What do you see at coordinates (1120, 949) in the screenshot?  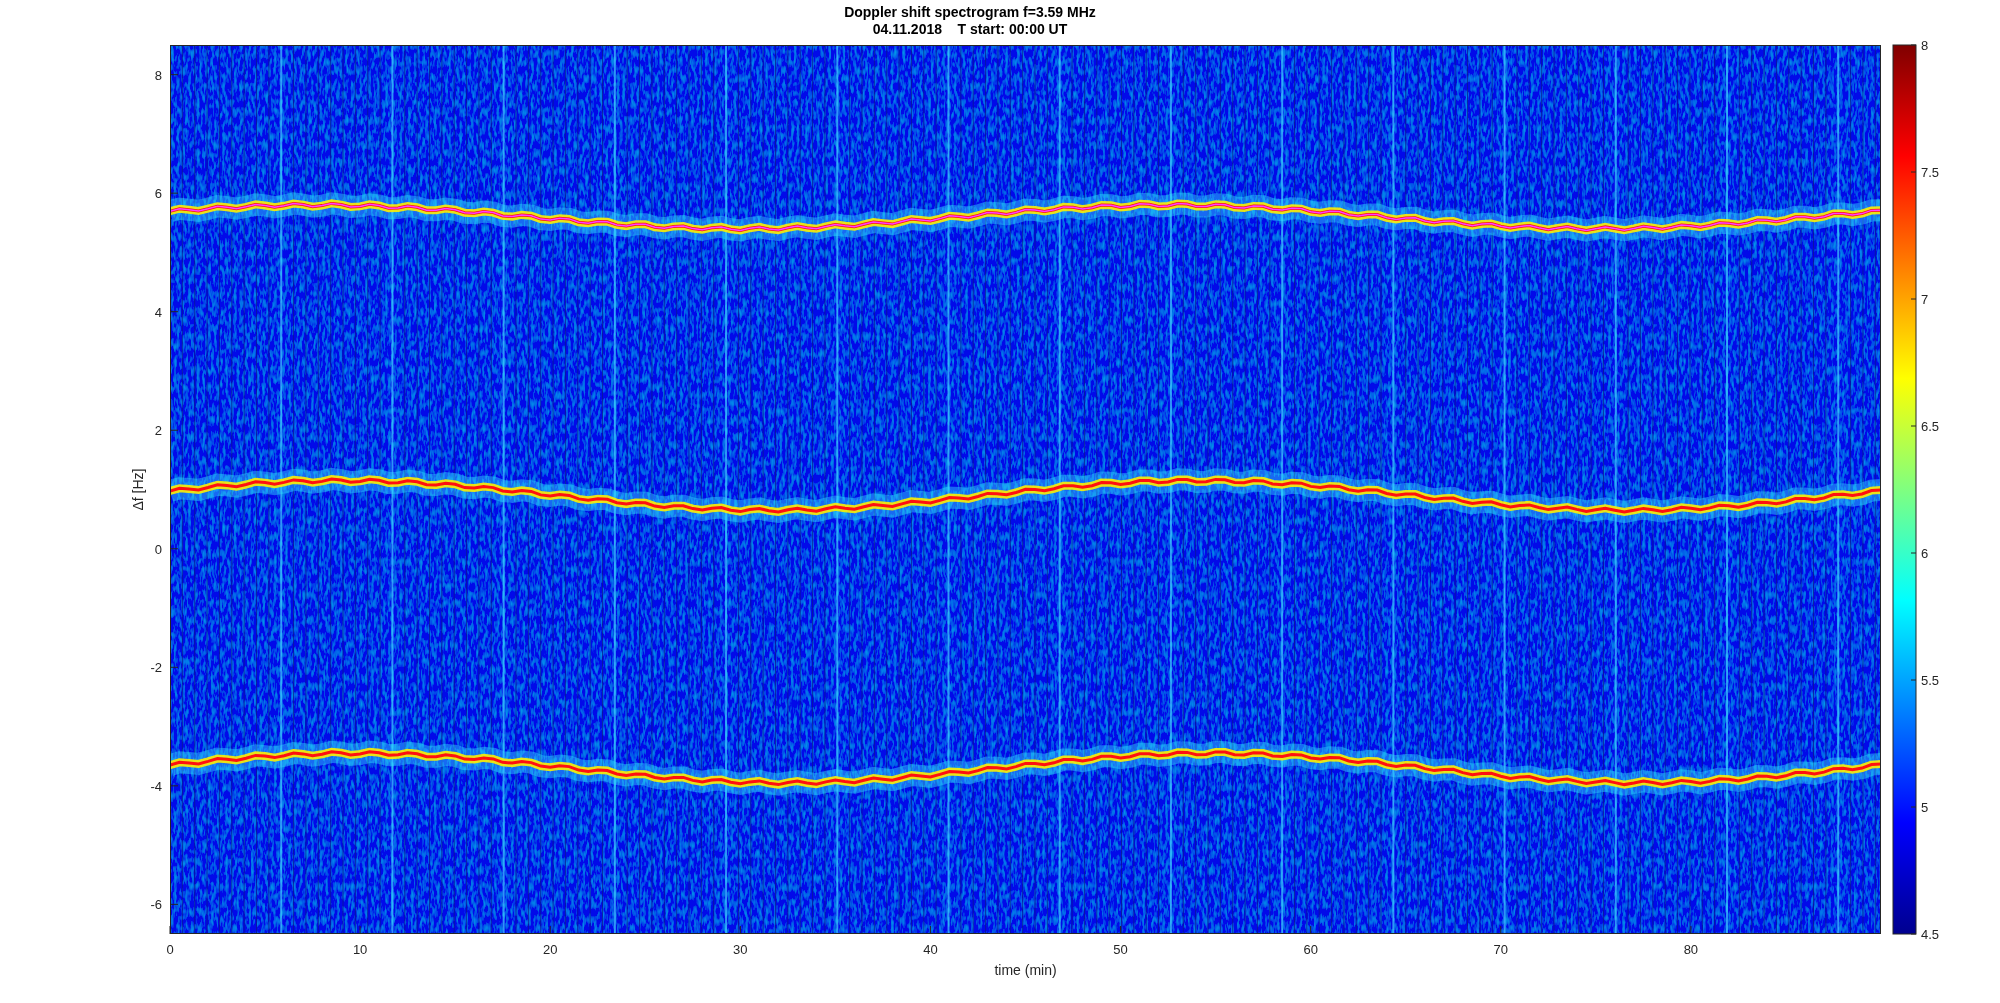 I see `x-tick-label: 50` at bounding box center [1120, 949].